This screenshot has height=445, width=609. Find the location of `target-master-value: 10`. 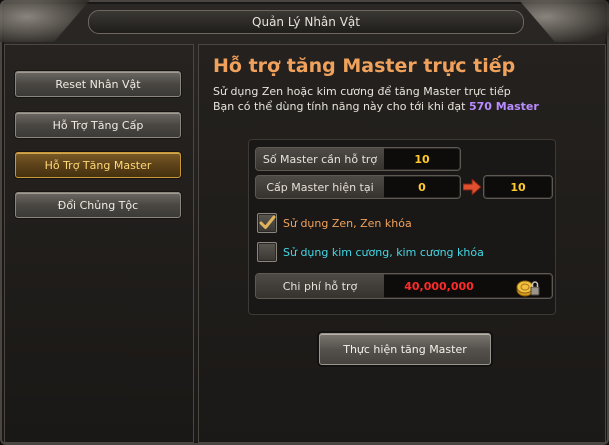

target-master-value: 10 is located at coordinates (518, 187).